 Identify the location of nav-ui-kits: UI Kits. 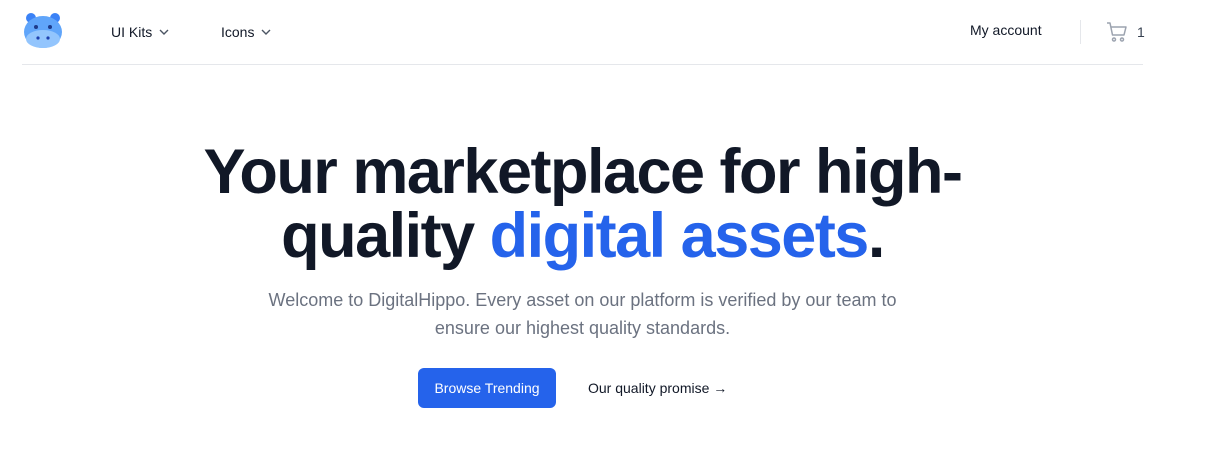
(140, 32).